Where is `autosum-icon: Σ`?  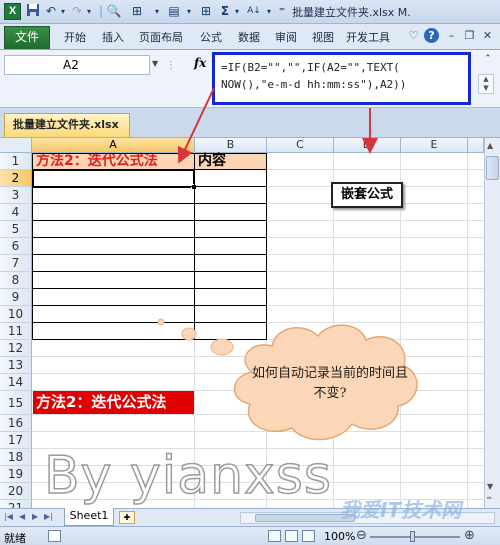 autosum-icon: Σ is located at coordinates (225, 11).